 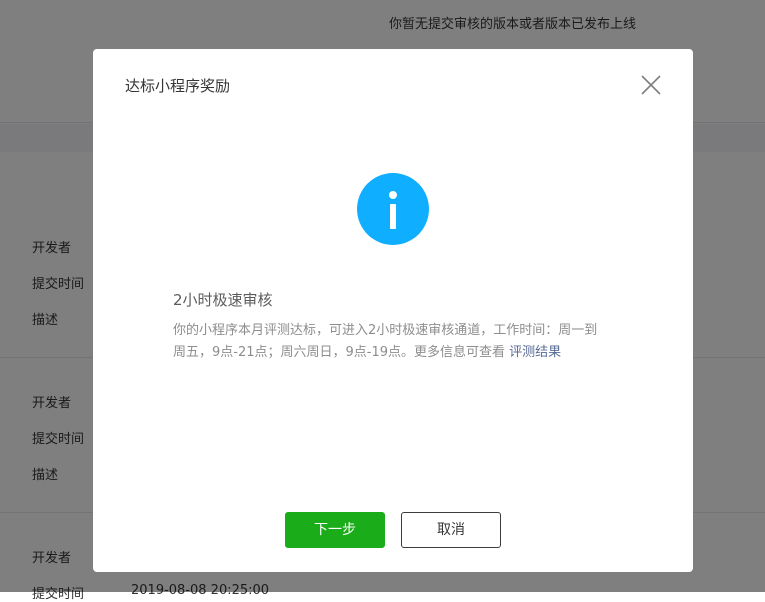 What do you see at coordinates (335, 530) in the screenshot?
I see `next-button: 下一步` at bounding box center [335, 530].